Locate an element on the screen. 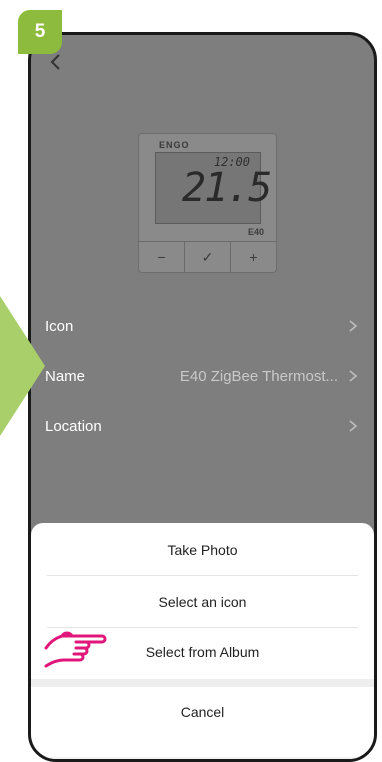 This screenshot has height=762, width=382. thermostat-plus-button: + is located at coordinates (253, 257).